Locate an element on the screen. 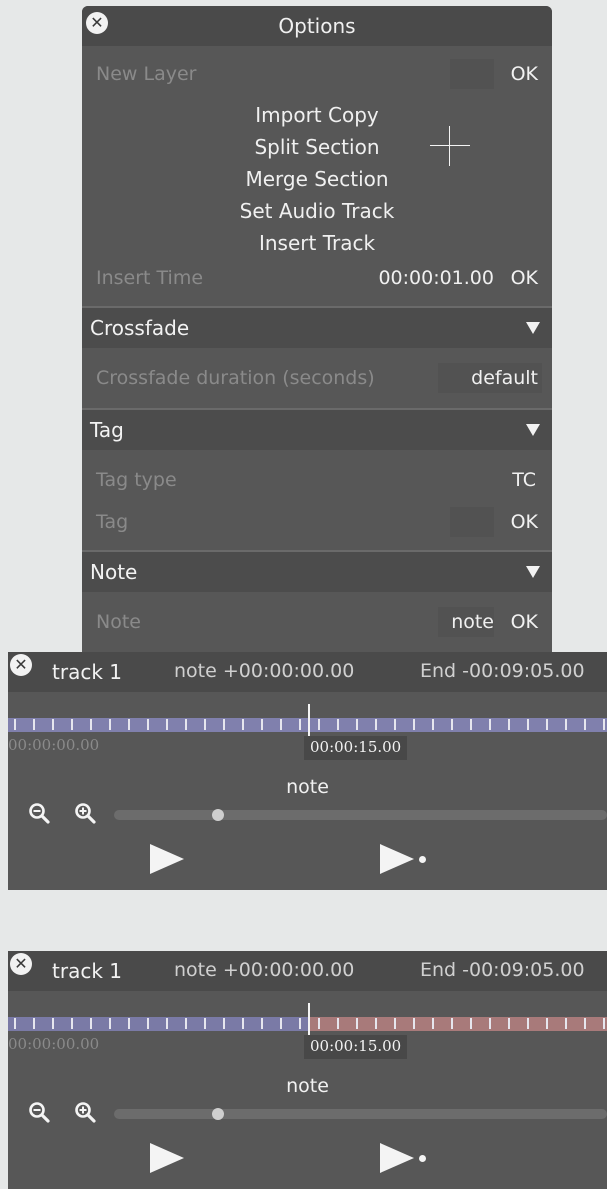 Image resolution: width=607 pixels, height=1189 pixels. tag-type-row: Tag type TC is located at coordinates (317, 480).